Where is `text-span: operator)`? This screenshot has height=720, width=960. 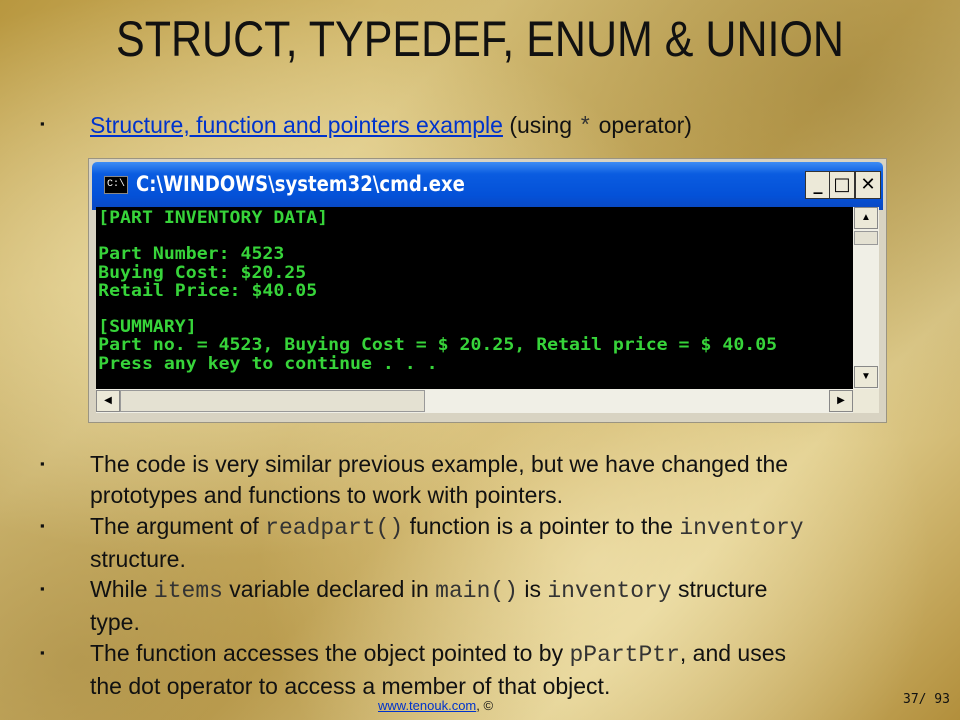
text-span: operator) is located at coordinates (642, 125).